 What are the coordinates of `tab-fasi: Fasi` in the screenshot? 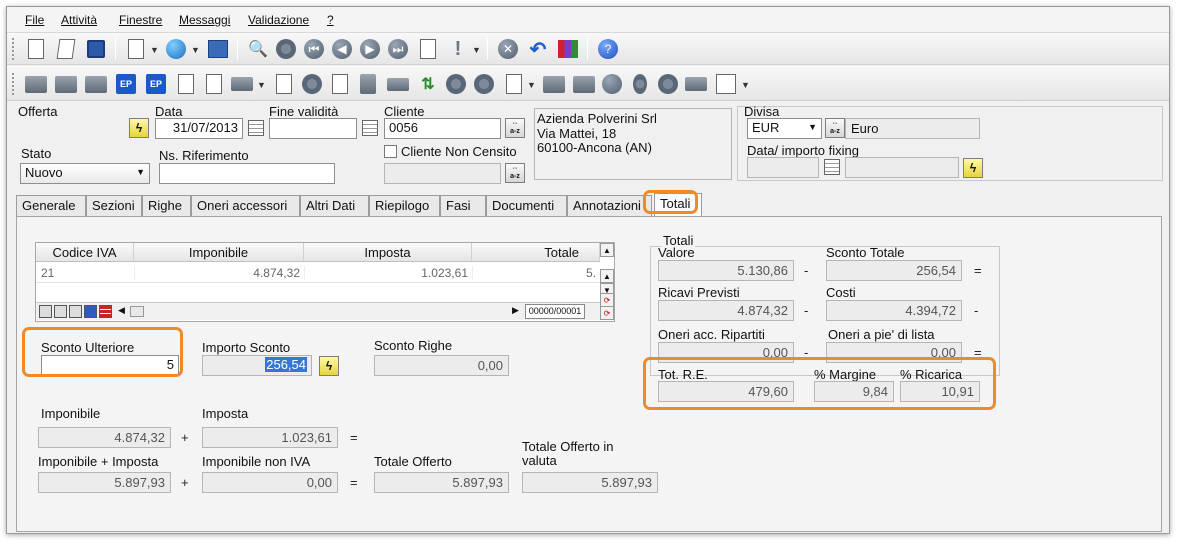 It's located at (463, 205).